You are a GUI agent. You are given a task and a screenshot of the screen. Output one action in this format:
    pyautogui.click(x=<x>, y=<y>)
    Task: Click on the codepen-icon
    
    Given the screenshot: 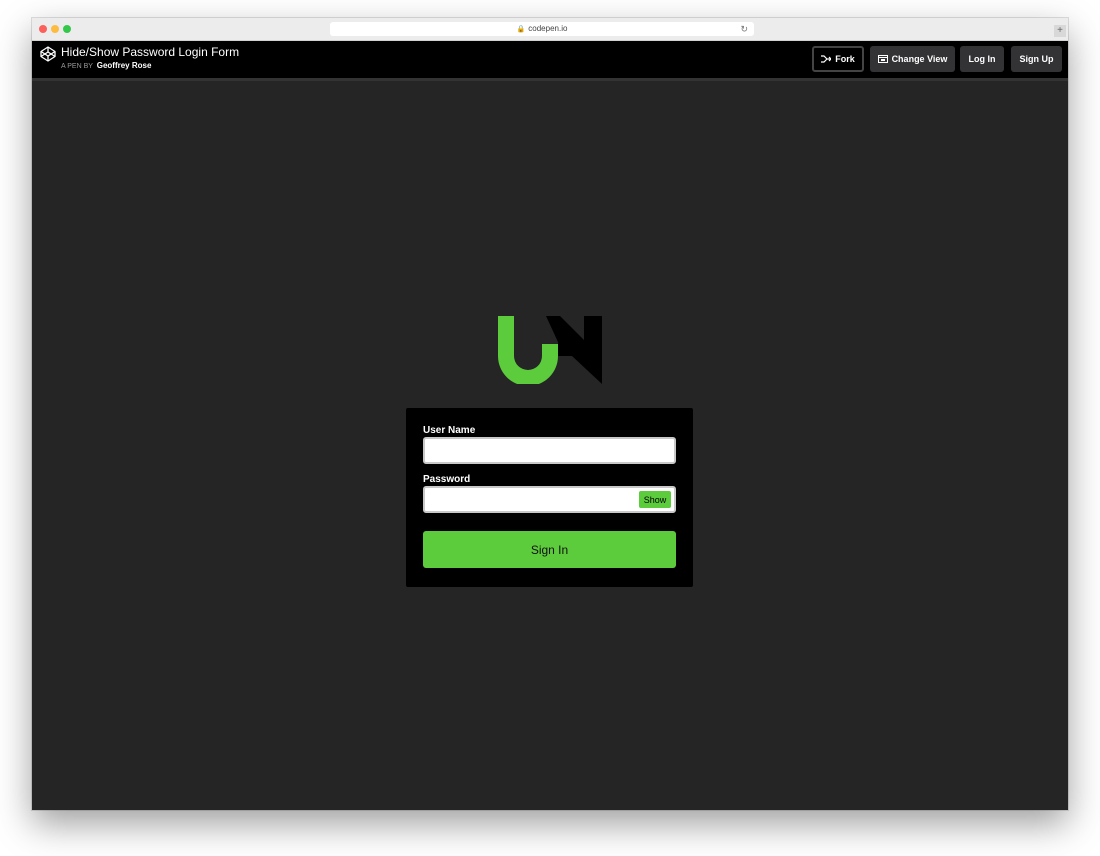 What is the action you would take?
    pyautogui.click(x=48, y=54)
    